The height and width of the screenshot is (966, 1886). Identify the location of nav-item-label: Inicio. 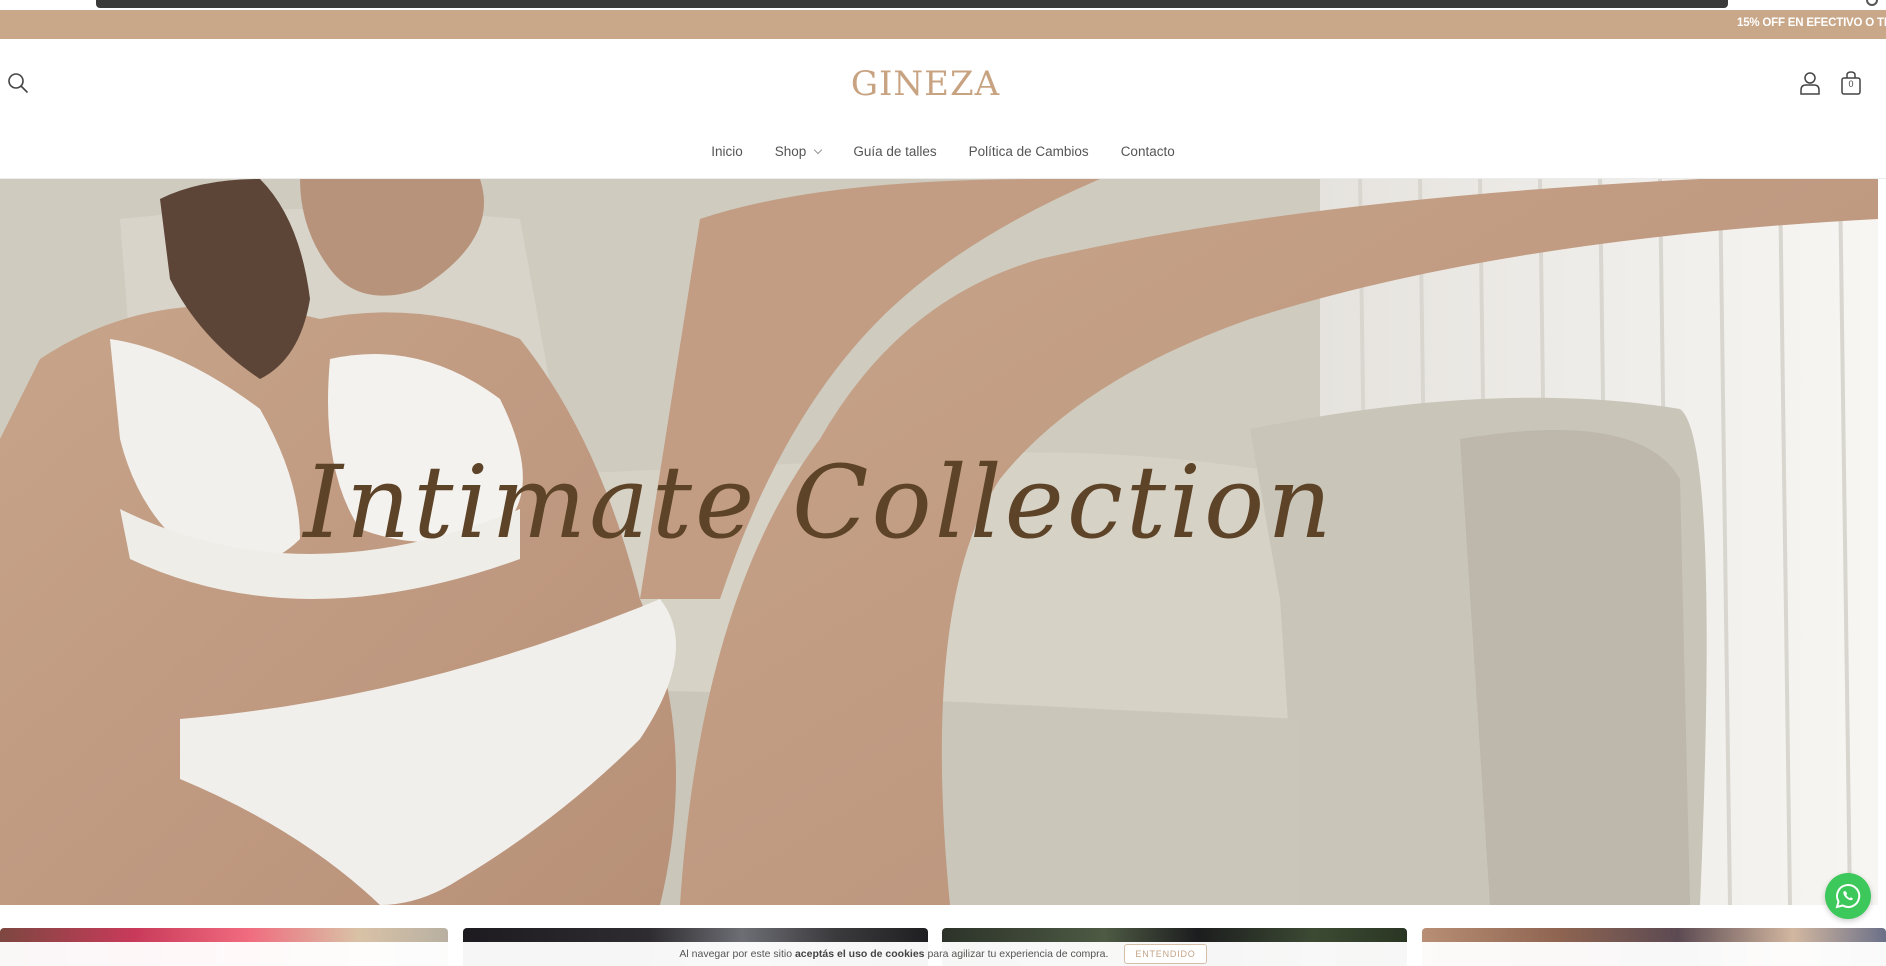
(727, 151).